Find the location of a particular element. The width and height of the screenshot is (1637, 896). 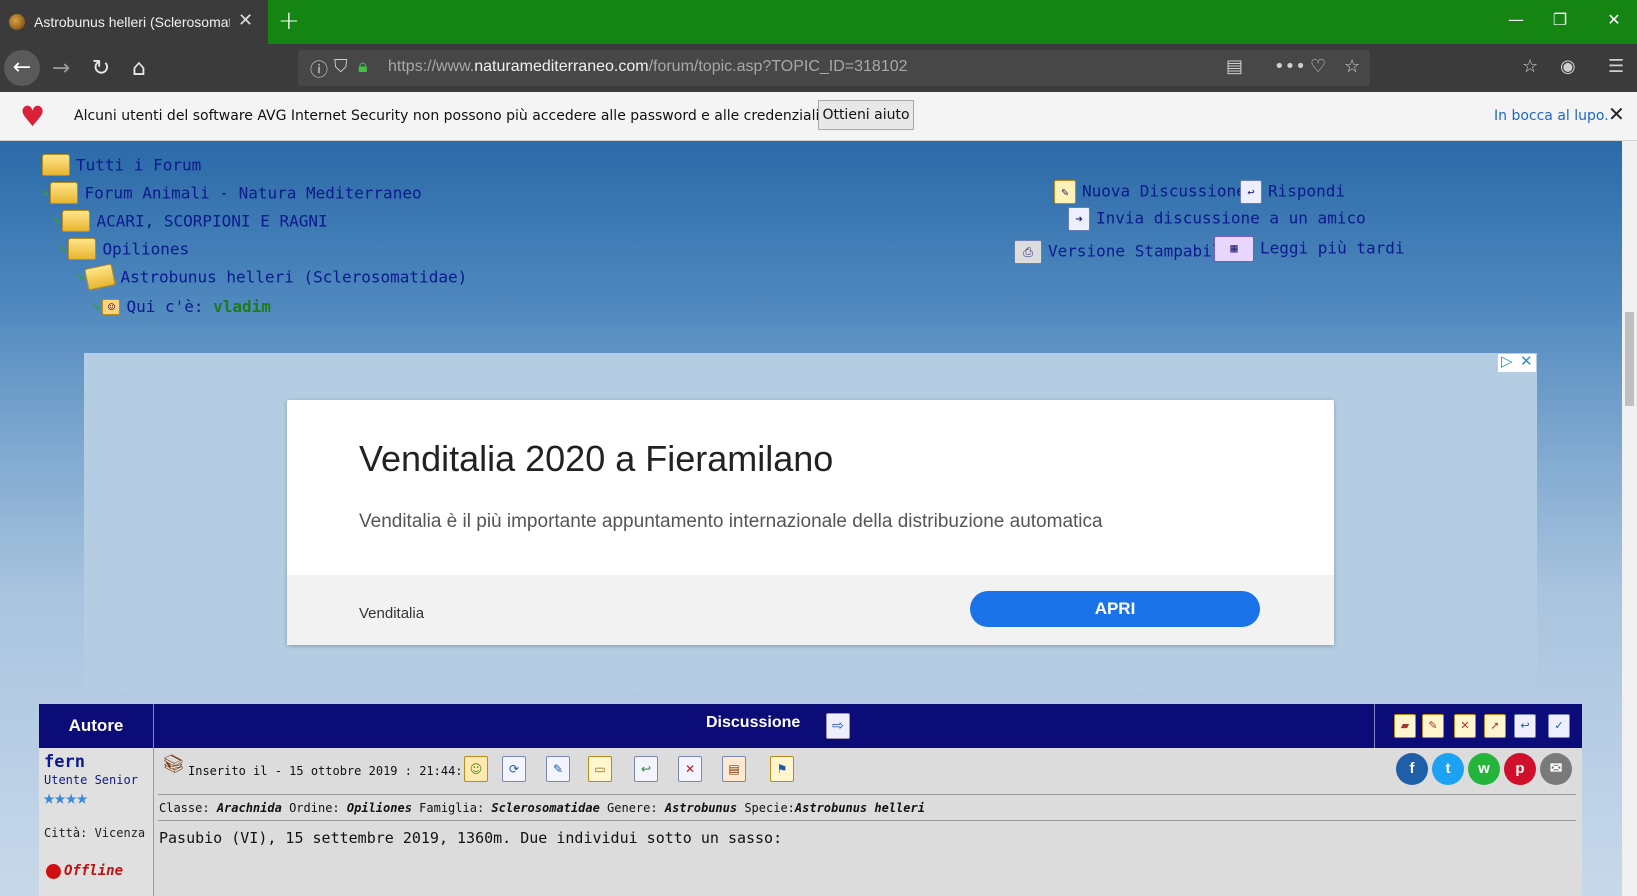

report-icon: ⚑ is located at coordinates (782, 769).